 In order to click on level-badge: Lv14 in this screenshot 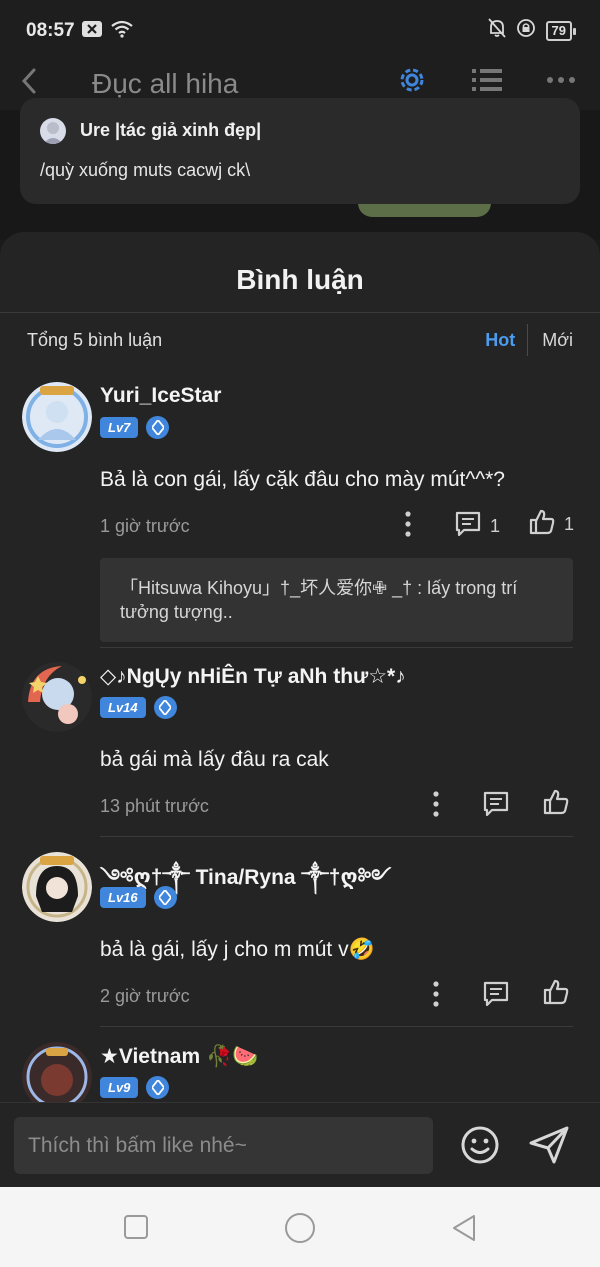, I will do `click(123, 707)`.